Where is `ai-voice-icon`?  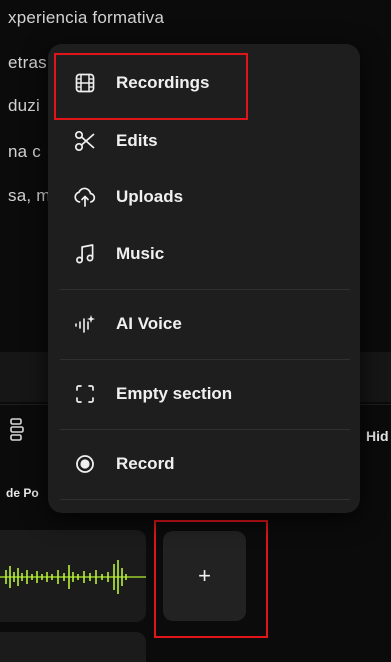
ai-voice-icon is located at coordinates (85, 324).